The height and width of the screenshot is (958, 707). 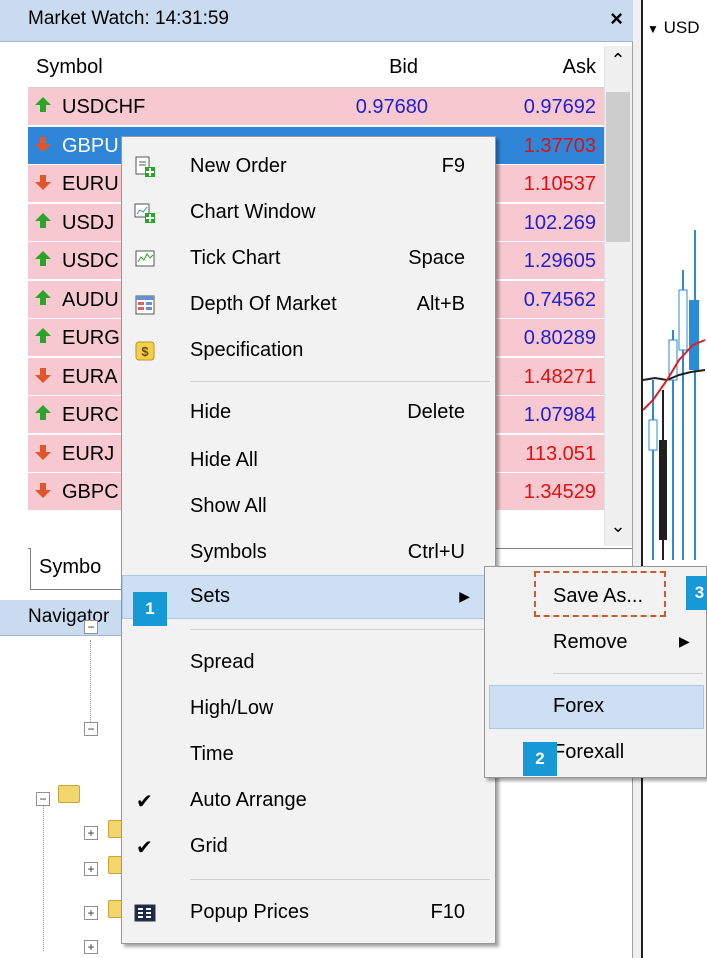 I want to click on menu-item-symbols: Symbols Ctrl+U, so click(x=308, y=553).